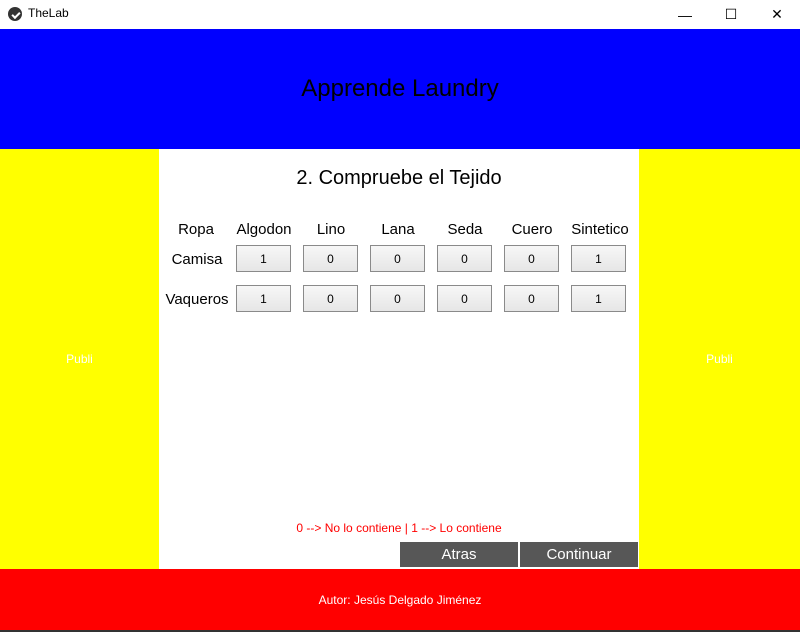 The height and width of the screenshot is (632, 800). What do you see at coordinates (331, 229) in the screenshot?
I see `column-header-lino: Lino` at bounding box center [331, 229].